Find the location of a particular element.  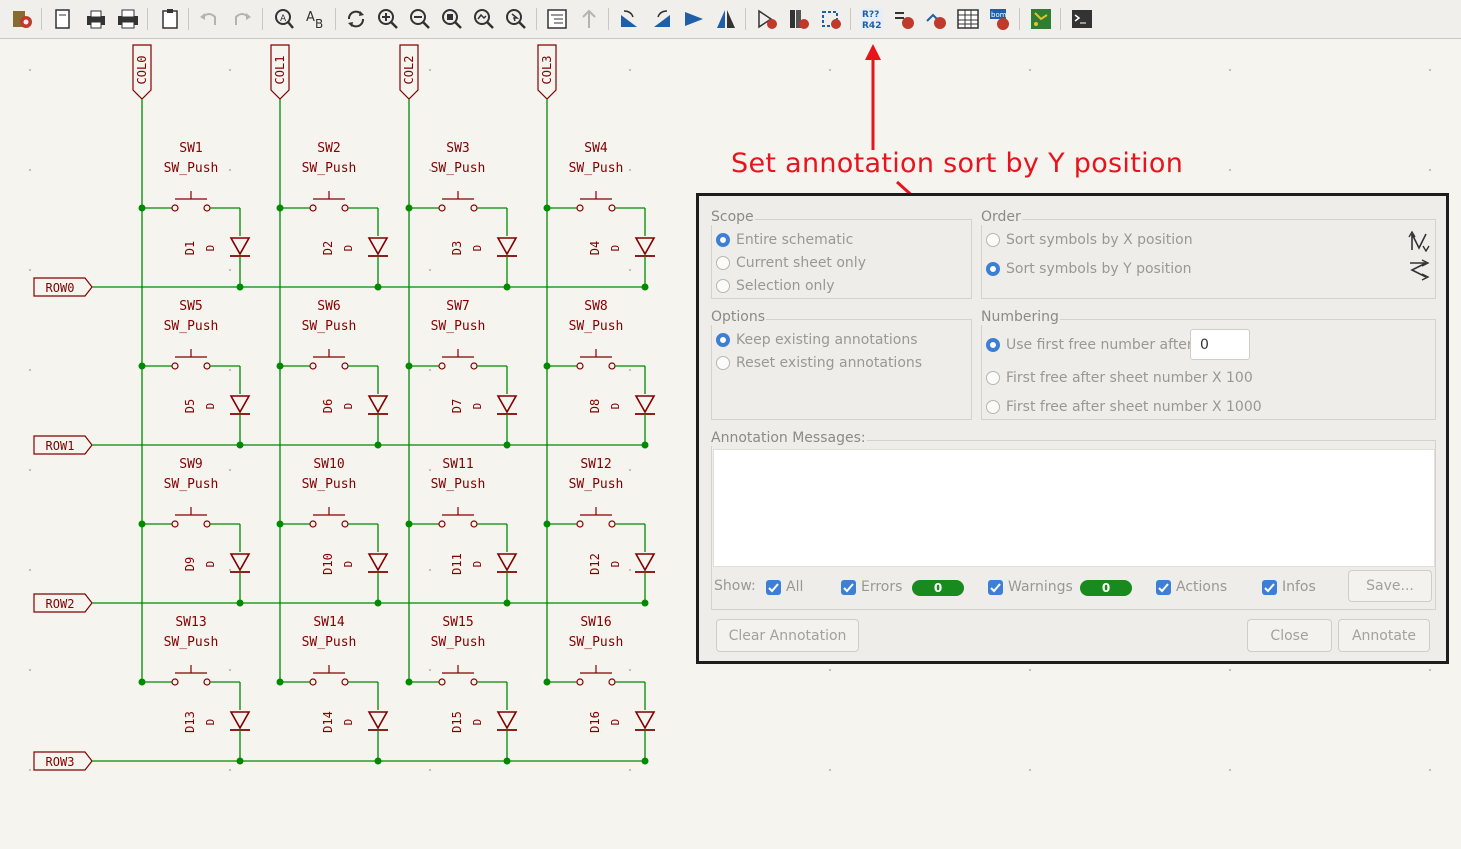

zoom-in-icon is located at coordinates (388, 19).